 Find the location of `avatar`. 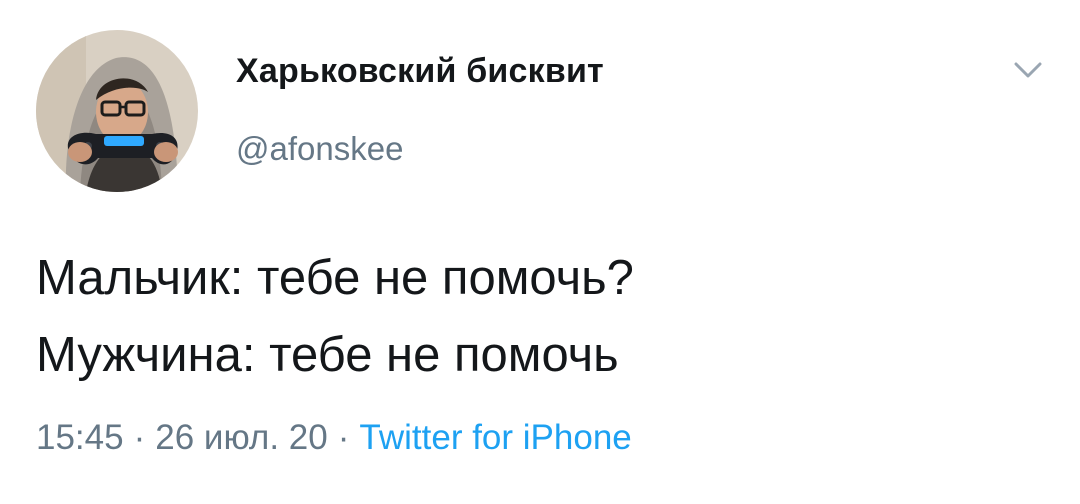

avatar is located at coordinates (117, 111).